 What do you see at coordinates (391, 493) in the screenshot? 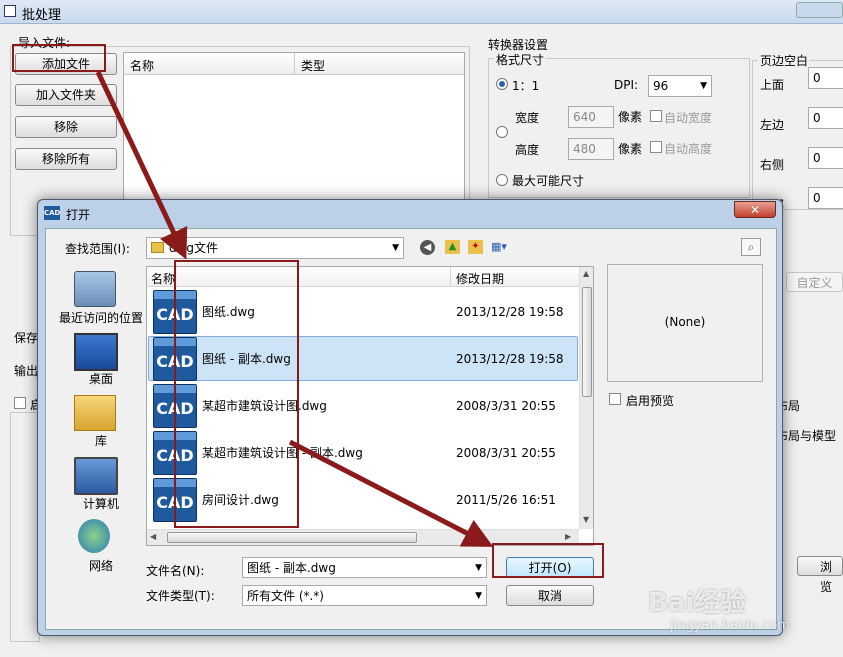
I see `arrow-to-open-button` at bounding box center [391, 493].